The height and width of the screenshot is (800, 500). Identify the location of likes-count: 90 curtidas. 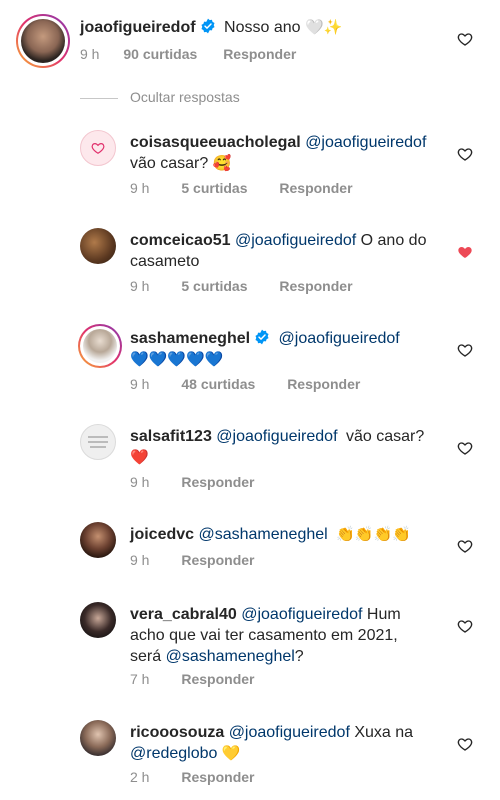
(160, 54).